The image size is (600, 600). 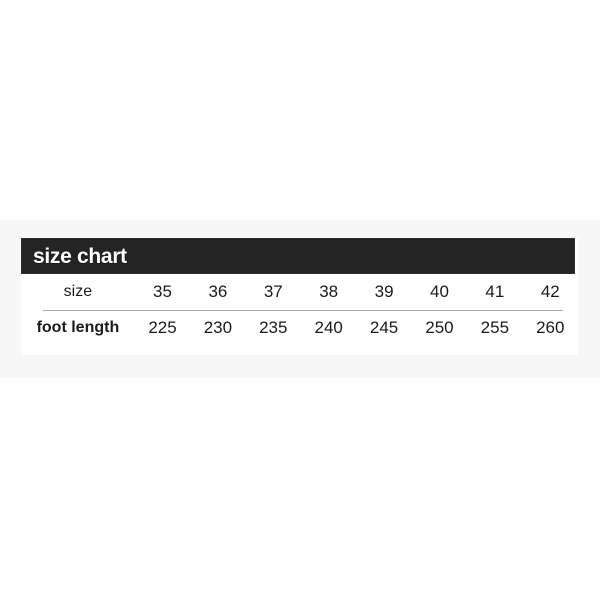 I want to click on row-label-size: size, so click(x=78, y=292).